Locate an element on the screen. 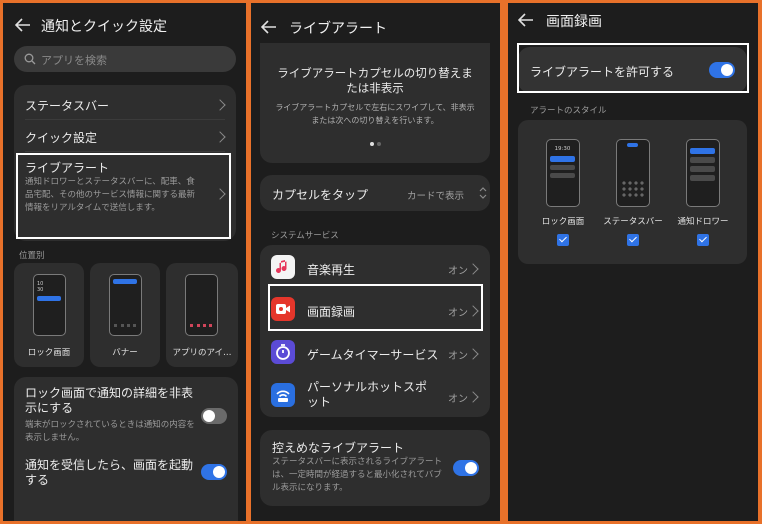 The height and width of the screenshot is (524, 762). preview-banner-bar is located at coordinates (125, 281).